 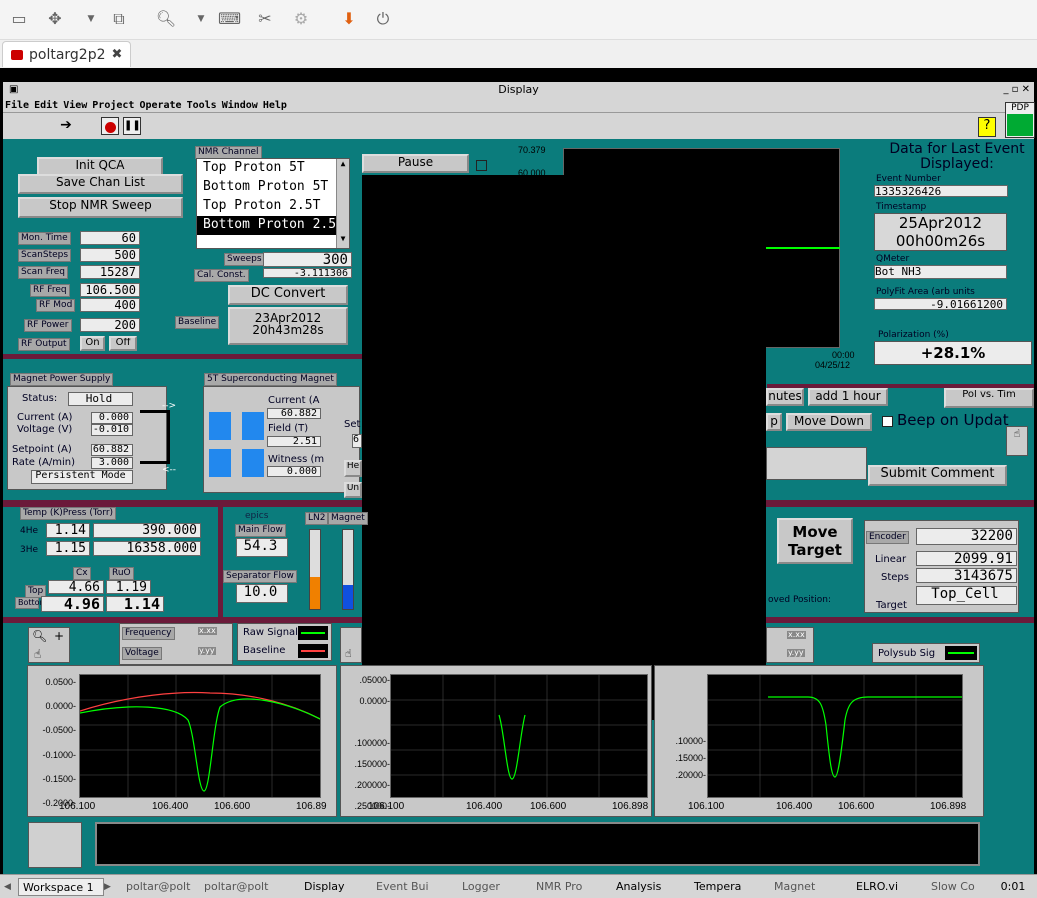 What do you see at coordinates (110, 126) in the screenshot?
I see `stop-icon` at bounding box center [110, 126].